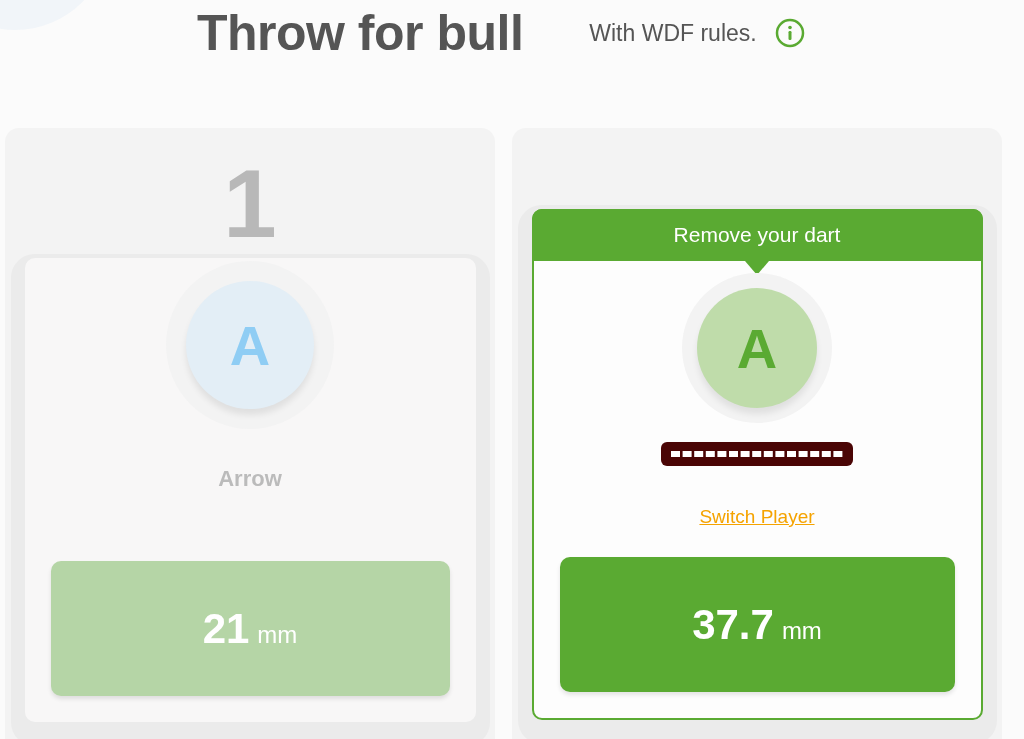 Image resolution: width=1024 pixels, height=739 pixels. What do you see at coordinates (757, 517) in the screenshot?
I see `switch-player-link: Switch Player` at bounding box center [757, 517].